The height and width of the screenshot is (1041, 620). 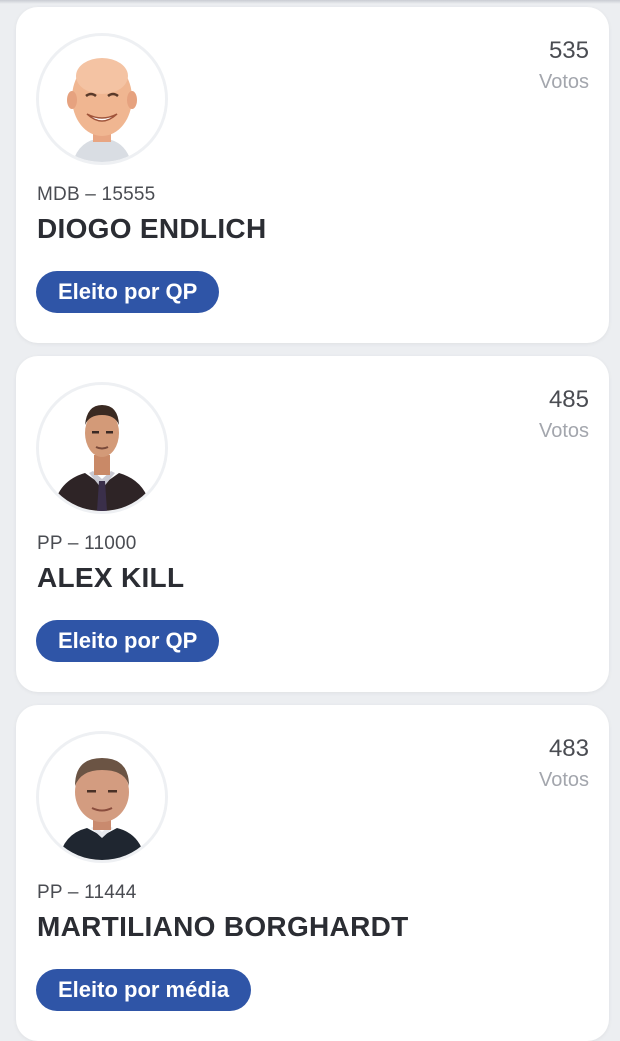 I want to click on bald-man-photo-icon, so click(x=102, y=99).